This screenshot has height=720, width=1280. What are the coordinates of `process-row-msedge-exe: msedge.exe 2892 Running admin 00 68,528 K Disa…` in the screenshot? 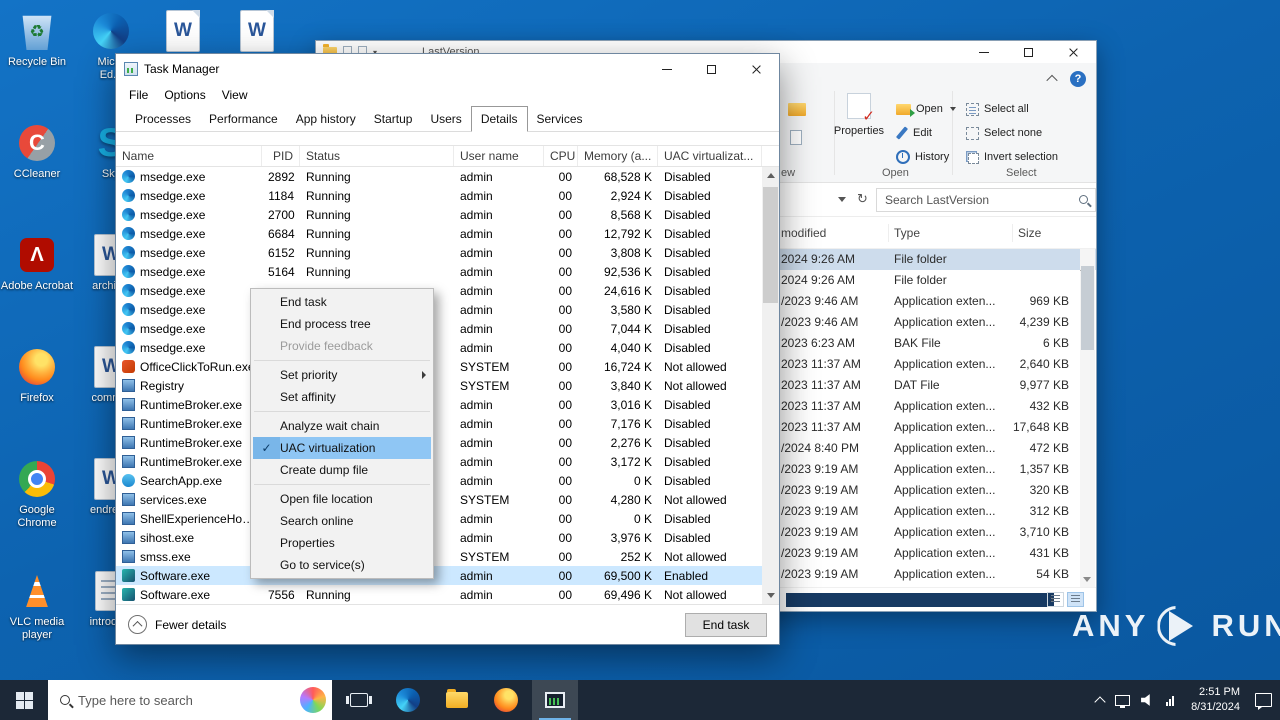 It's located at (439, 176).